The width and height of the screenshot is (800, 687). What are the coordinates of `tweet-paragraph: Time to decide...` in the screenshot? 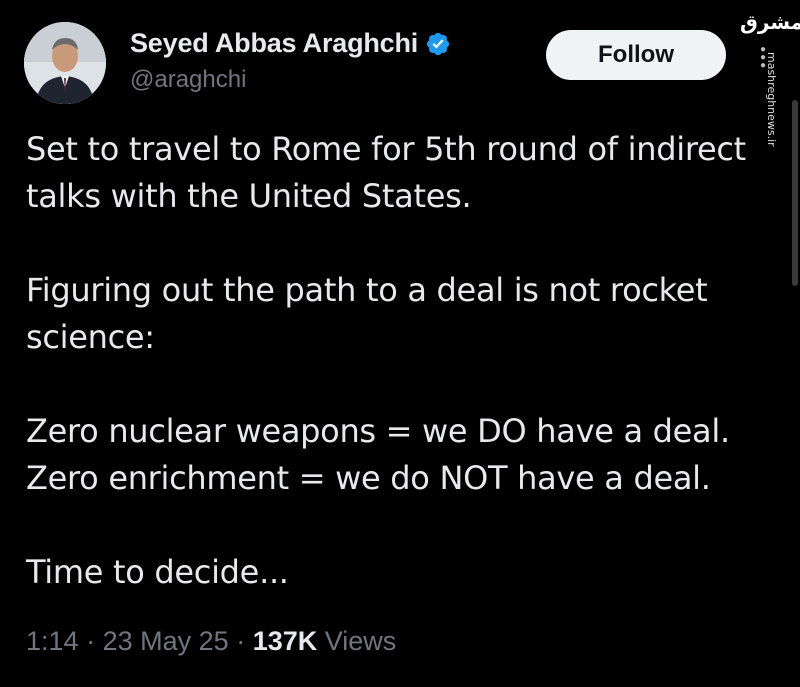 It's located at (157, 572).